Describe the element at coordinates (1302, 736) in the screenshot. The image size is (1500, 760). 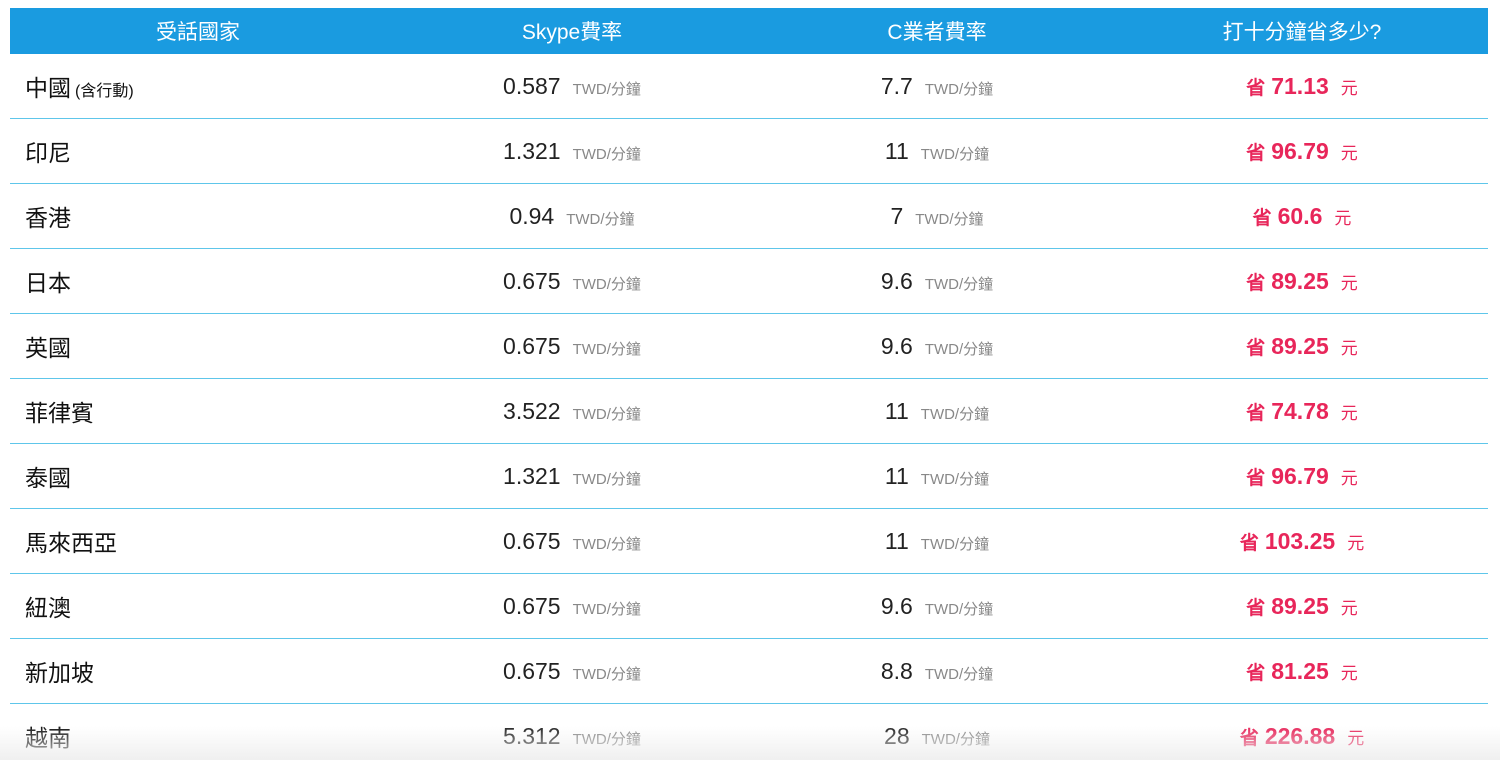
I see `saving-cell: 省 226.88 元` at that location.